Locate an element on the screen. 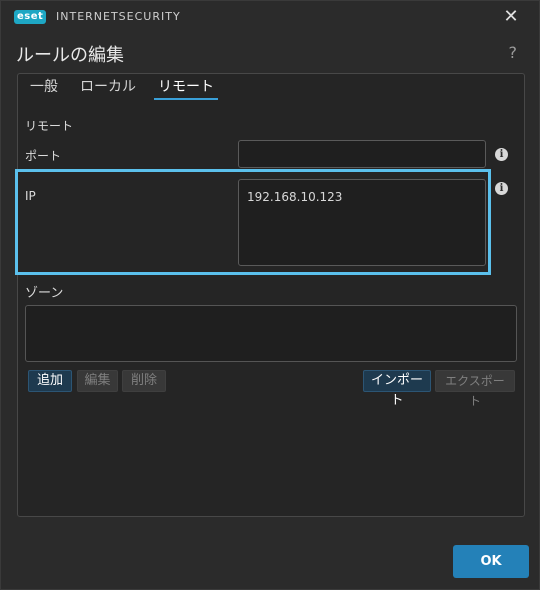  port-label: ポート is located at coordinates (43, 156).